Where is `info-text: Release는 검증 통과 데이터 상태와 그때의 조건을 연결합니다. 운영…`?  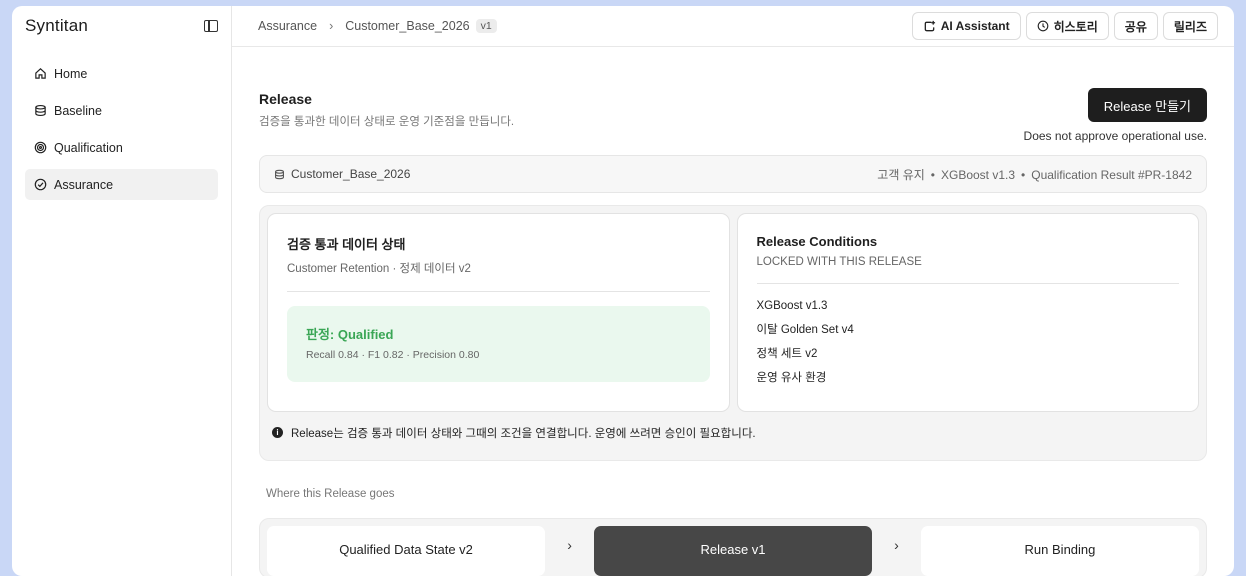 info-text: Release는 검증 통과 데이터 상태와 그때의 조건을 연결합니다. 운영… is located at coordinates (523, 433).